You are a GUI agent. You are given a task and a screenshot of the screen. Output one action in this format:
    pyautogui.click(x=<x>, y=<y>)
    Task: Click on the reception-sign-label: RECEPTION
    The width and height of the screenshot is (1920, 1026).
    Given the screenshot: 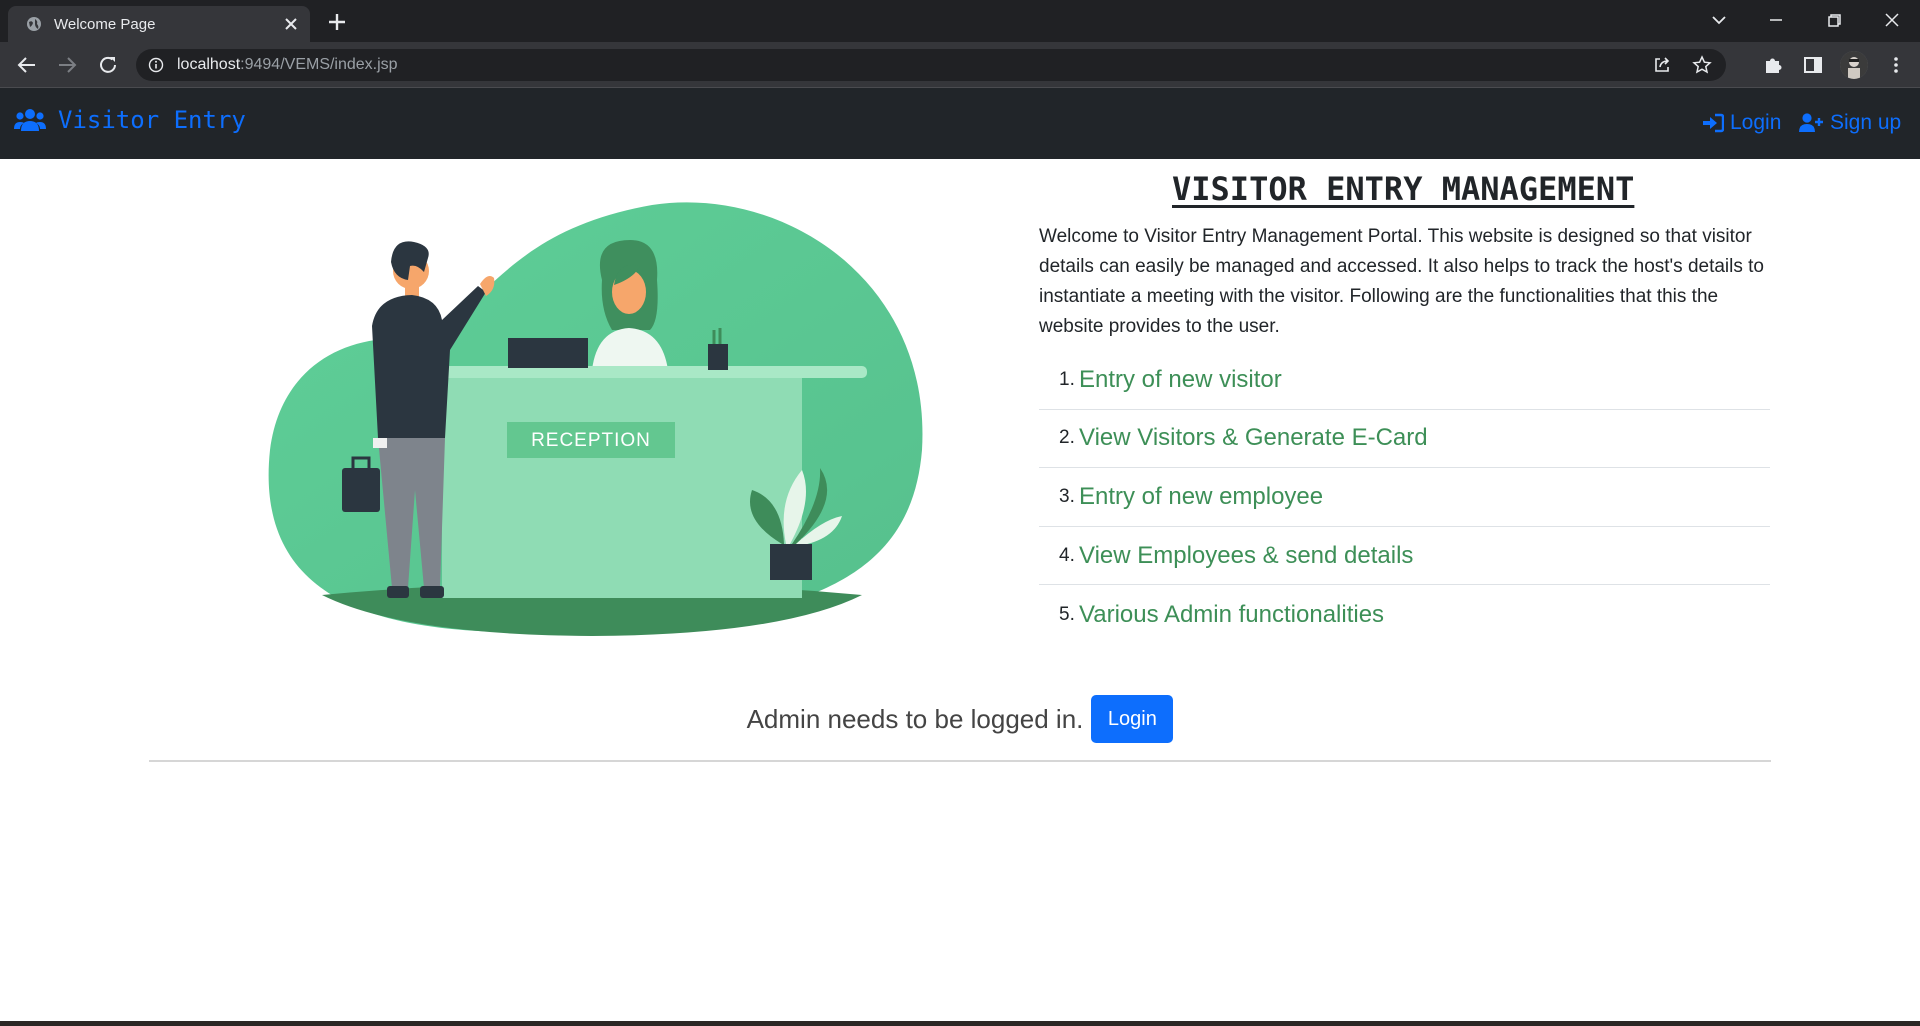 What is the action you would take?
    pyautogui.click(x=591, y=440)
    